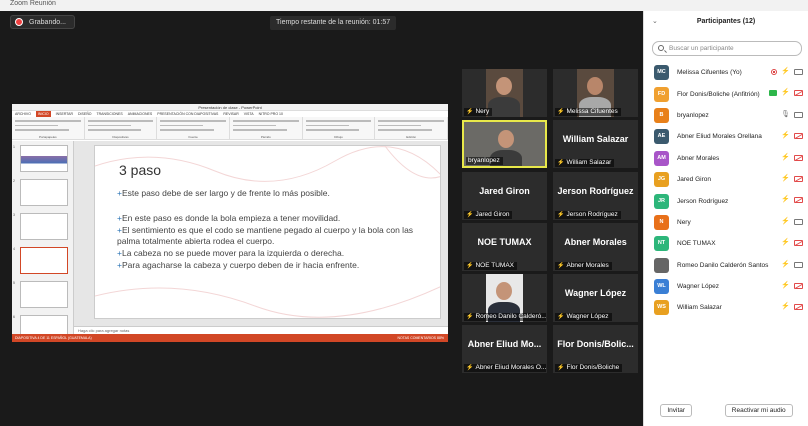 The height and width of the screenshot is (426, 808). What do you see at coordinates (333, 23) in the screenshot?
I see `meeting-timer: Tiempo restante de la reunión: 01:57` at bounding box center [333, 23].